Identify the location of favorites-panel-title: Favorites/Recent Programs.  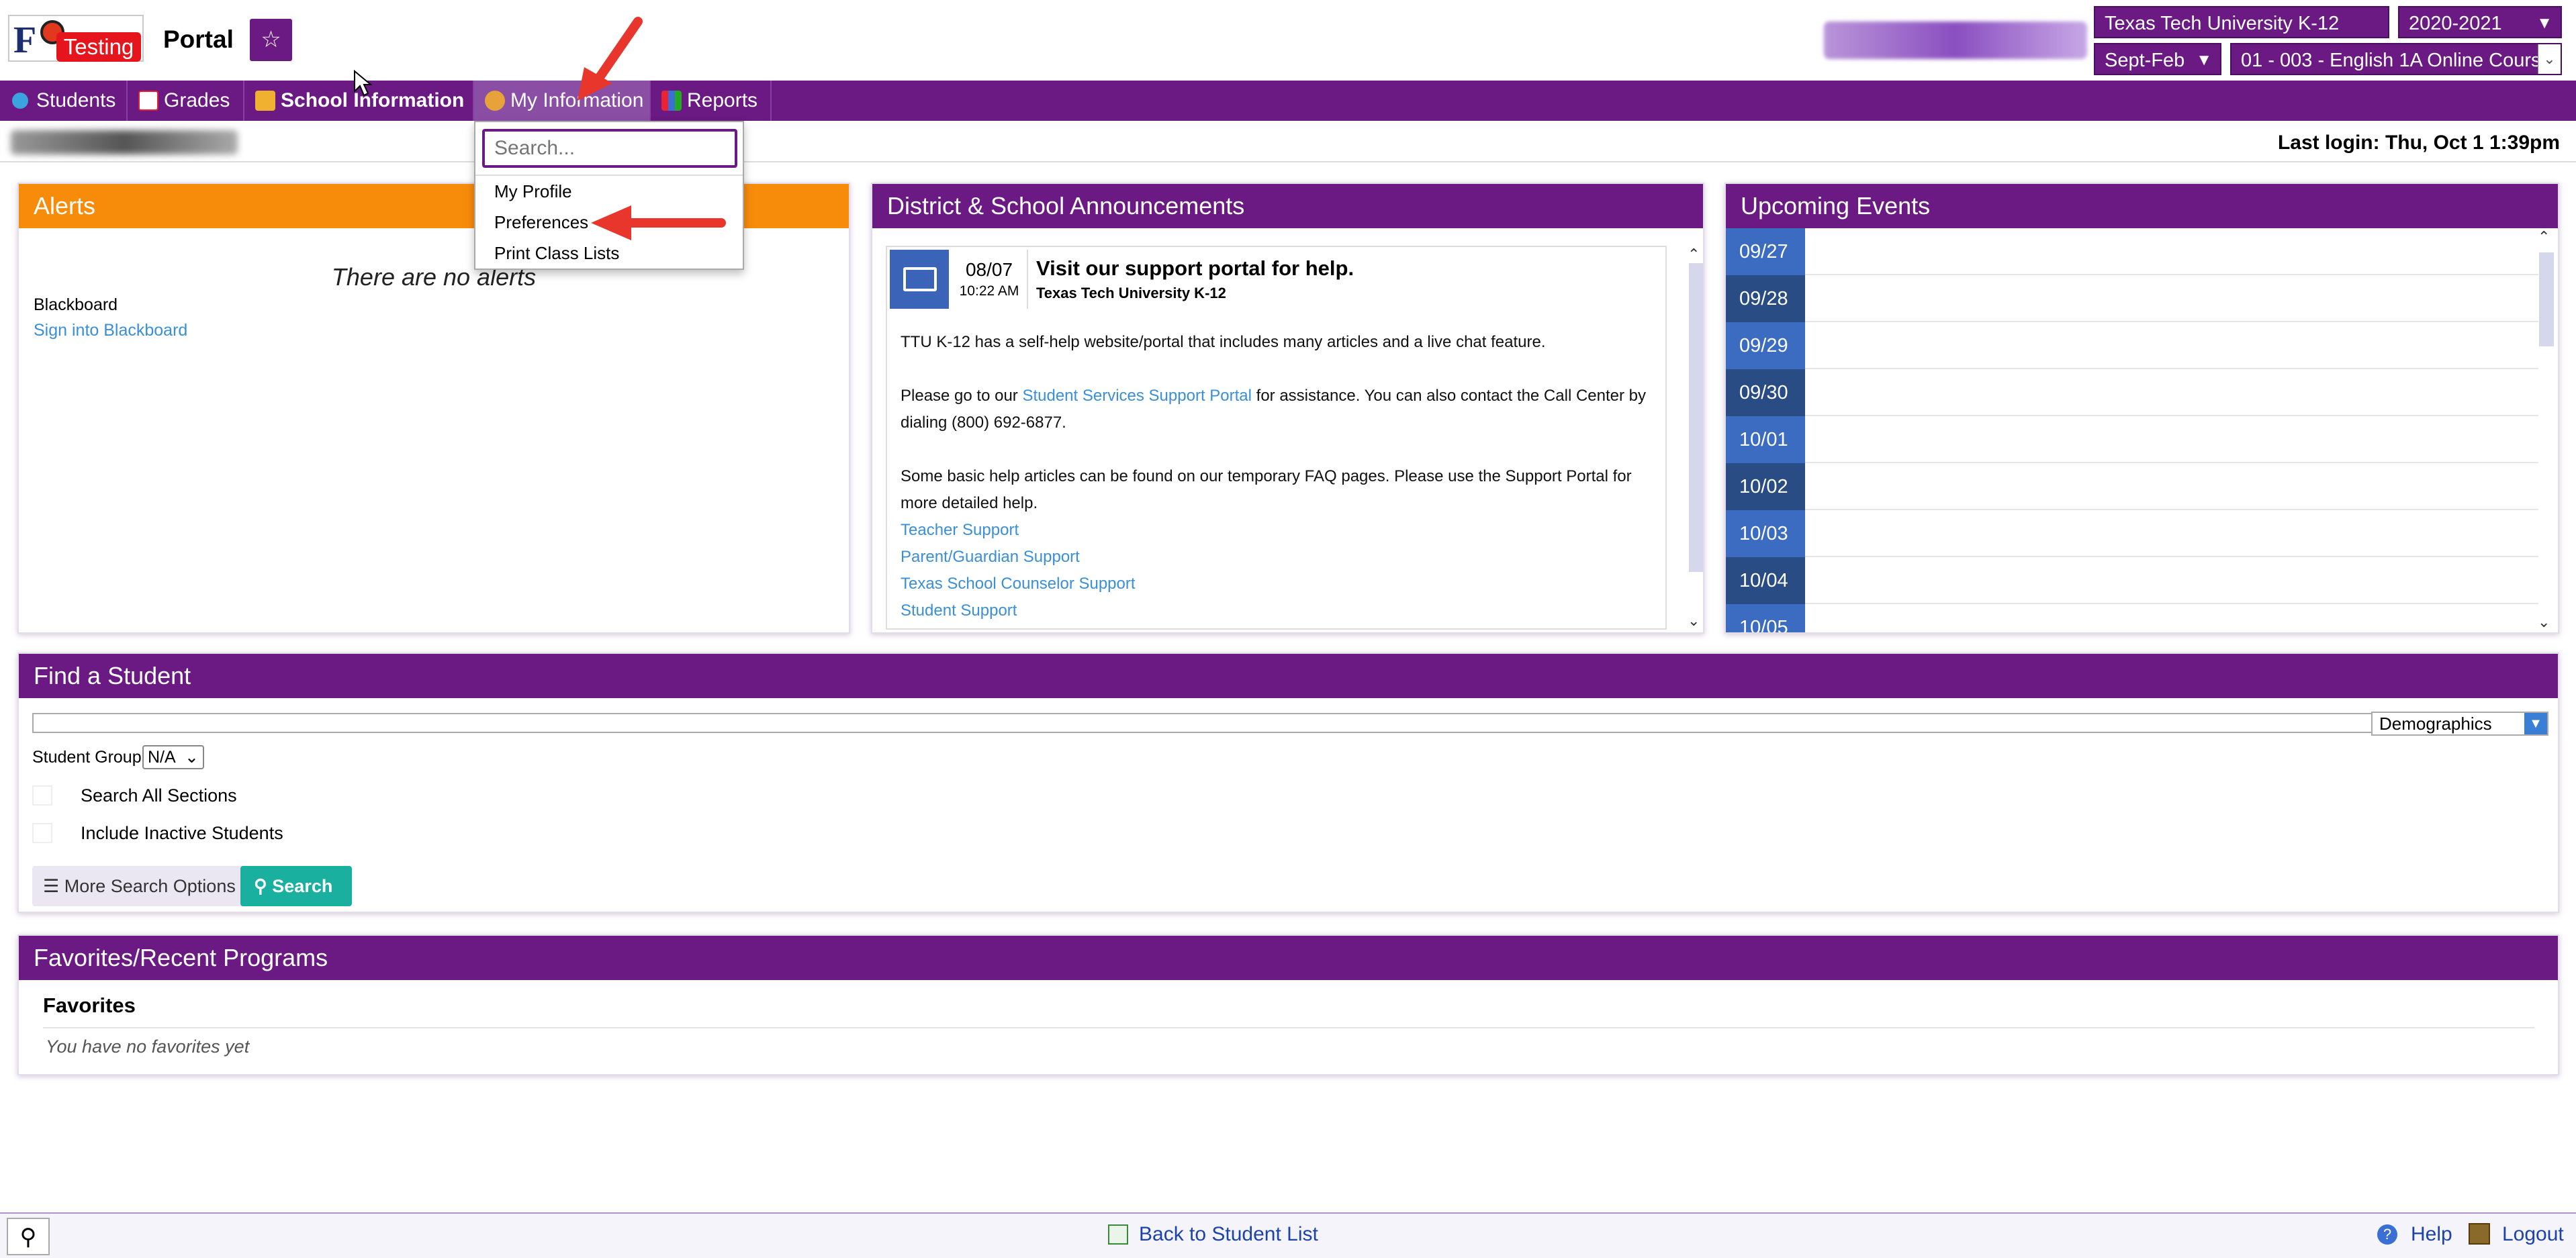
(1288, 958).